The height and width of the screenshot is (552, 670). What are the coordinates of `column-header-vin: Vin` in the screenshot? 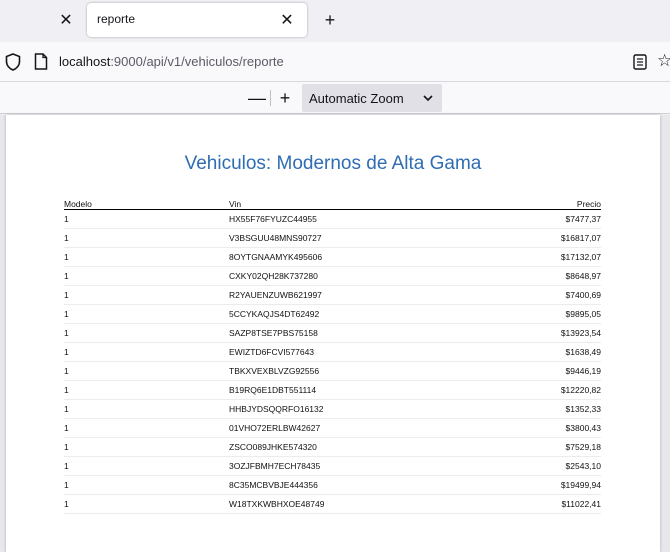 It's located at (344, 204).